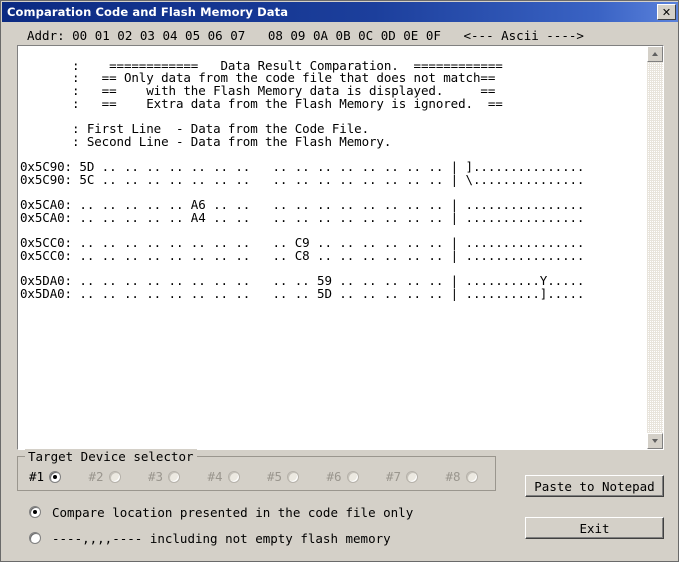  I want to click on device-radio-row: #1 #2 #3 #4 #5 #6 #7 #8, so click(257, 476).